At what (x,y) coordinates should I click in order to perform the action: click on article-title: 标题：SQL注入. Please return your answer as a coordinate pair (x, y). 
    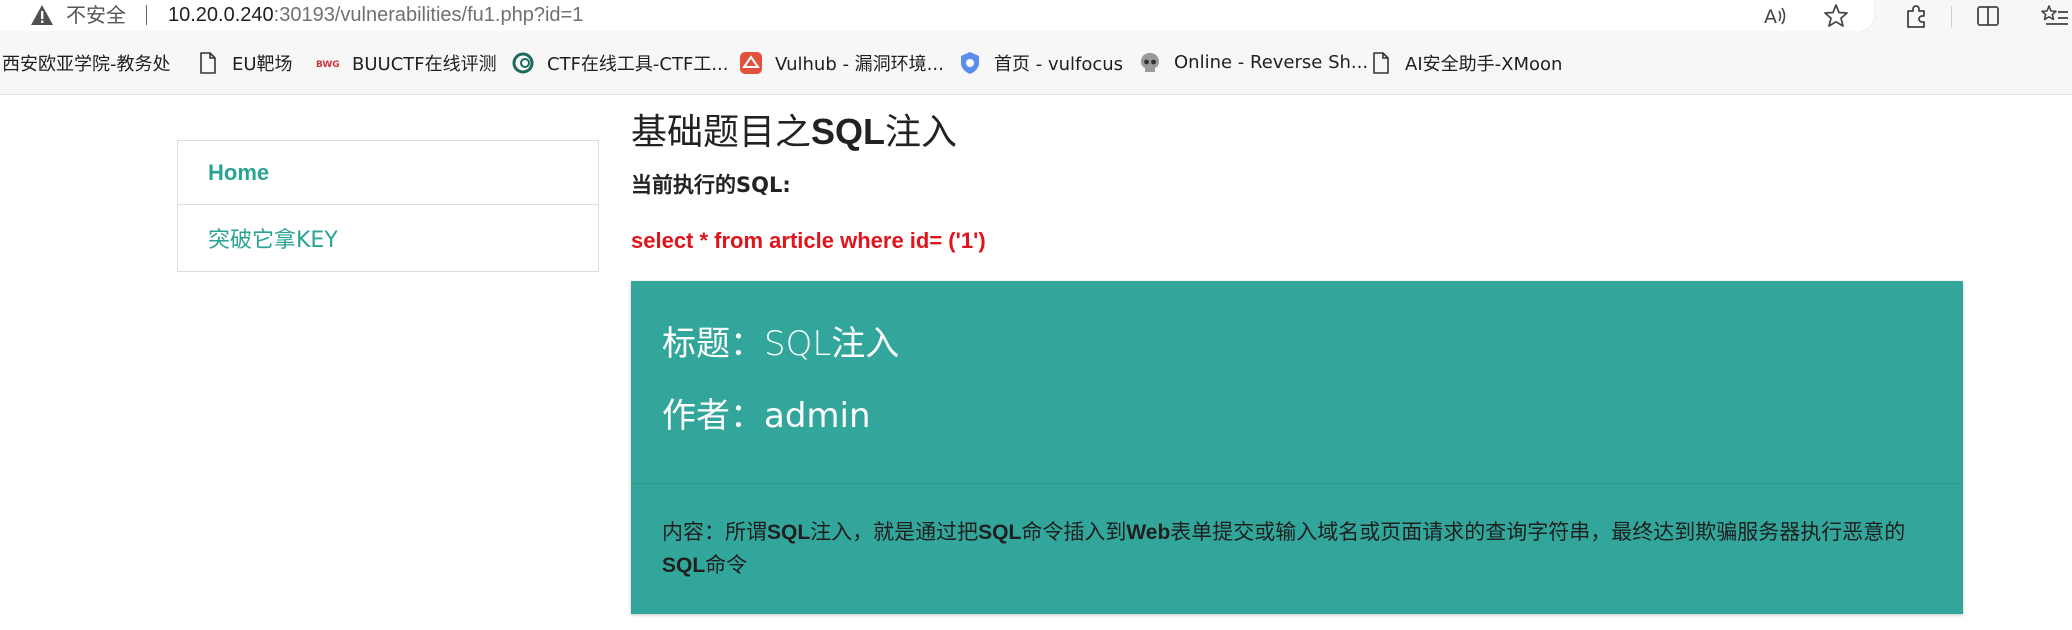
    Looking at the image, I should click on (780, 344).